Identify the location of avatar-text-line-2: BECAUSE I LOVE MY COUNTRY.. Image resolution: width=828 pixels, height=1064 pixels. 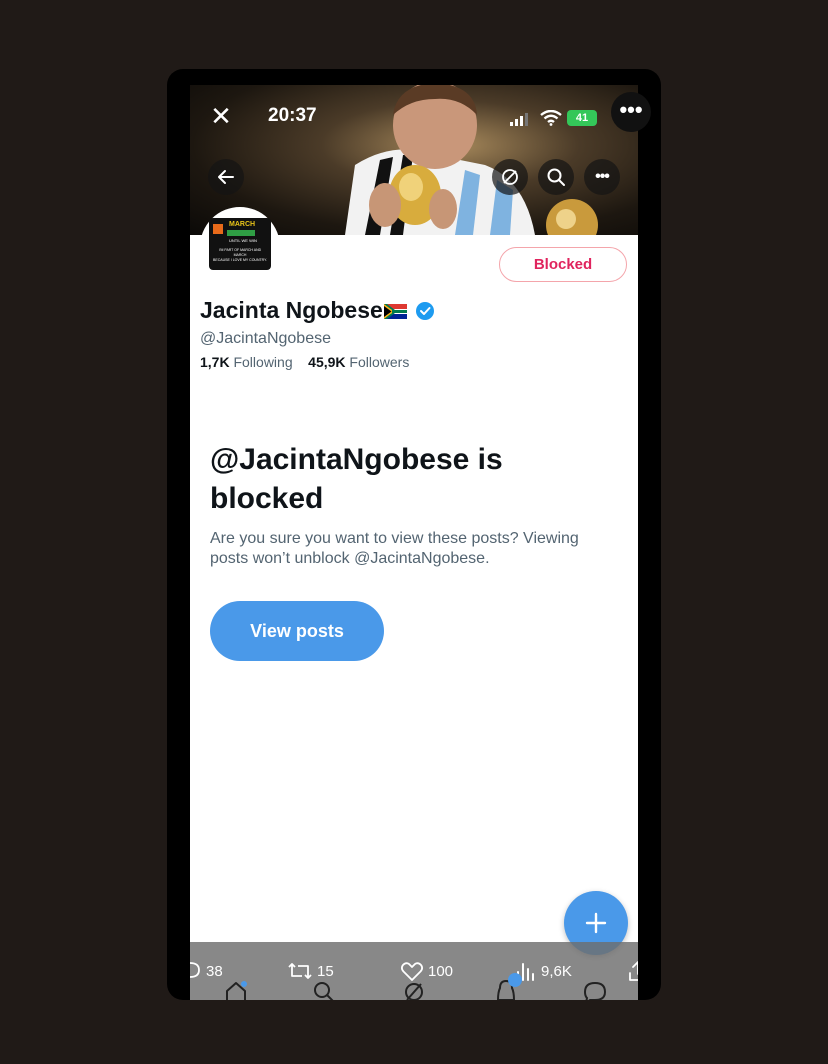
(240, 260).